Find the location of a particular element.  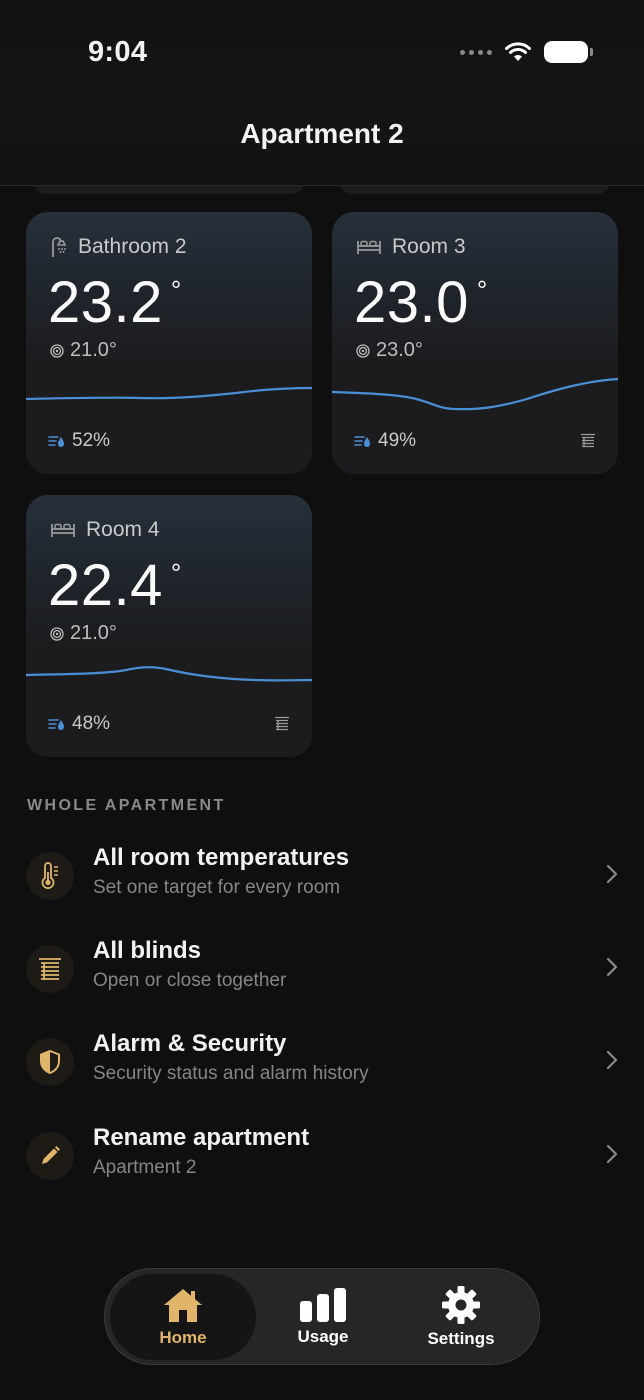

gear-icon is located at coordinates (461, 1305).